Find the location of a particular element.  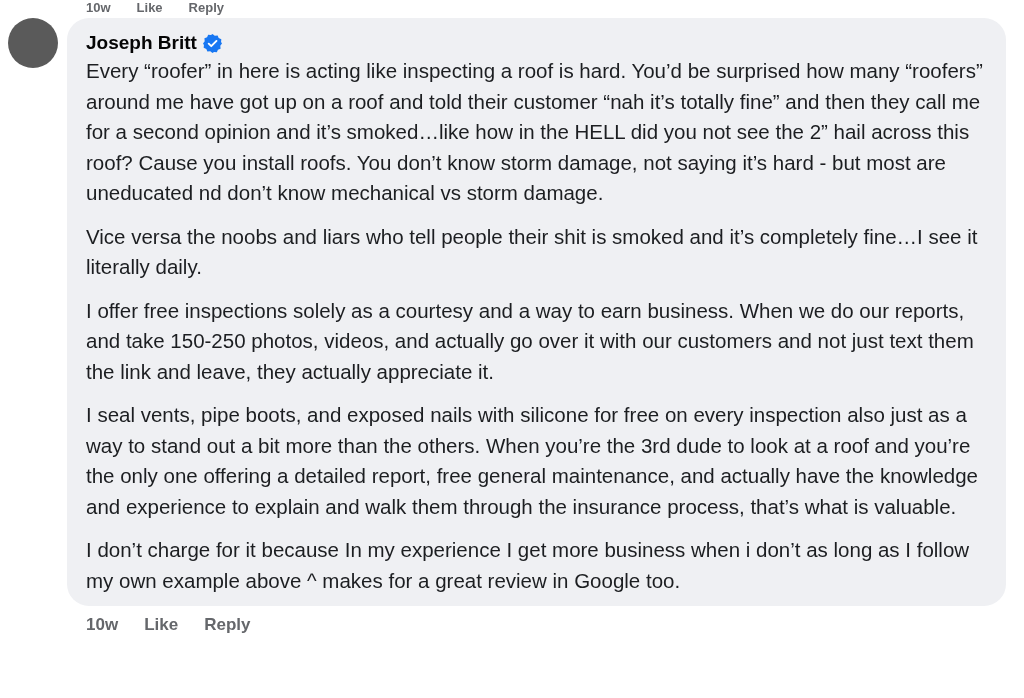

comment-paragraph: I seal vents, pipe boots, and exposed nails with silicone for free on every inspection also just as a way to stand out a bit more than the others. When you’re the 3rd dude to look at a roof and you’re the only one offering a detailed report, free general maintenance, and actually have the knowledge and experience to explain and walk them through the insurance process, that’s what is valuable. is located at coordinates (532, 461).